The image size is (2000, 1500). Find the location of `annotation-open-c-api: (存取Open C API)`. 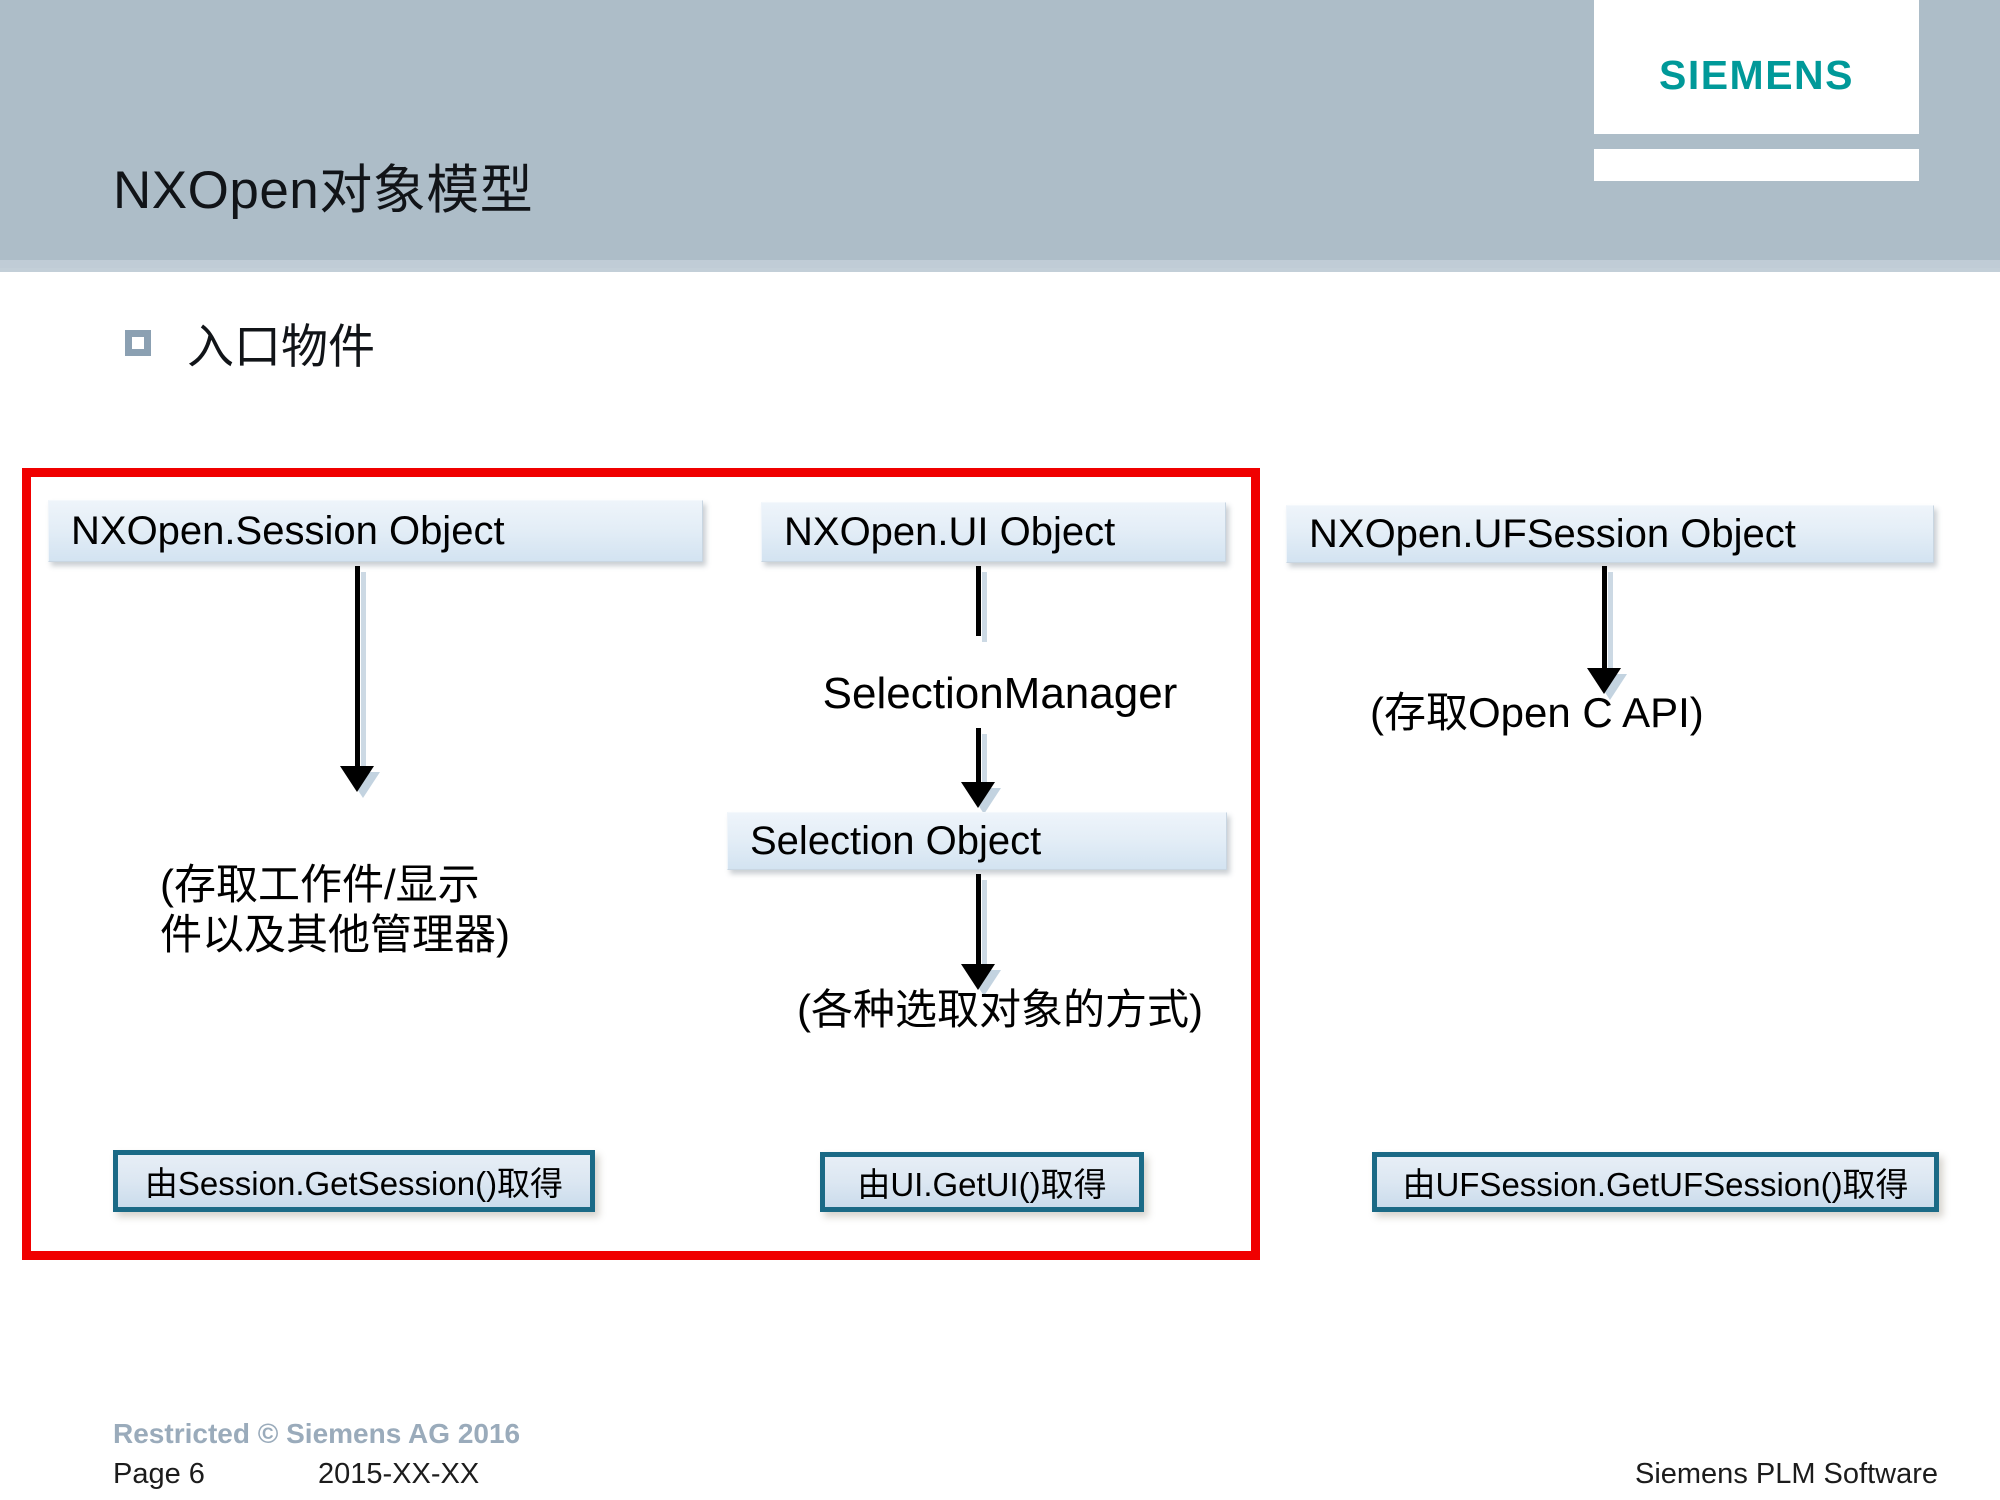

annotation-open-c-api: (存取Open C API) is located at coordinates (1537, 712).